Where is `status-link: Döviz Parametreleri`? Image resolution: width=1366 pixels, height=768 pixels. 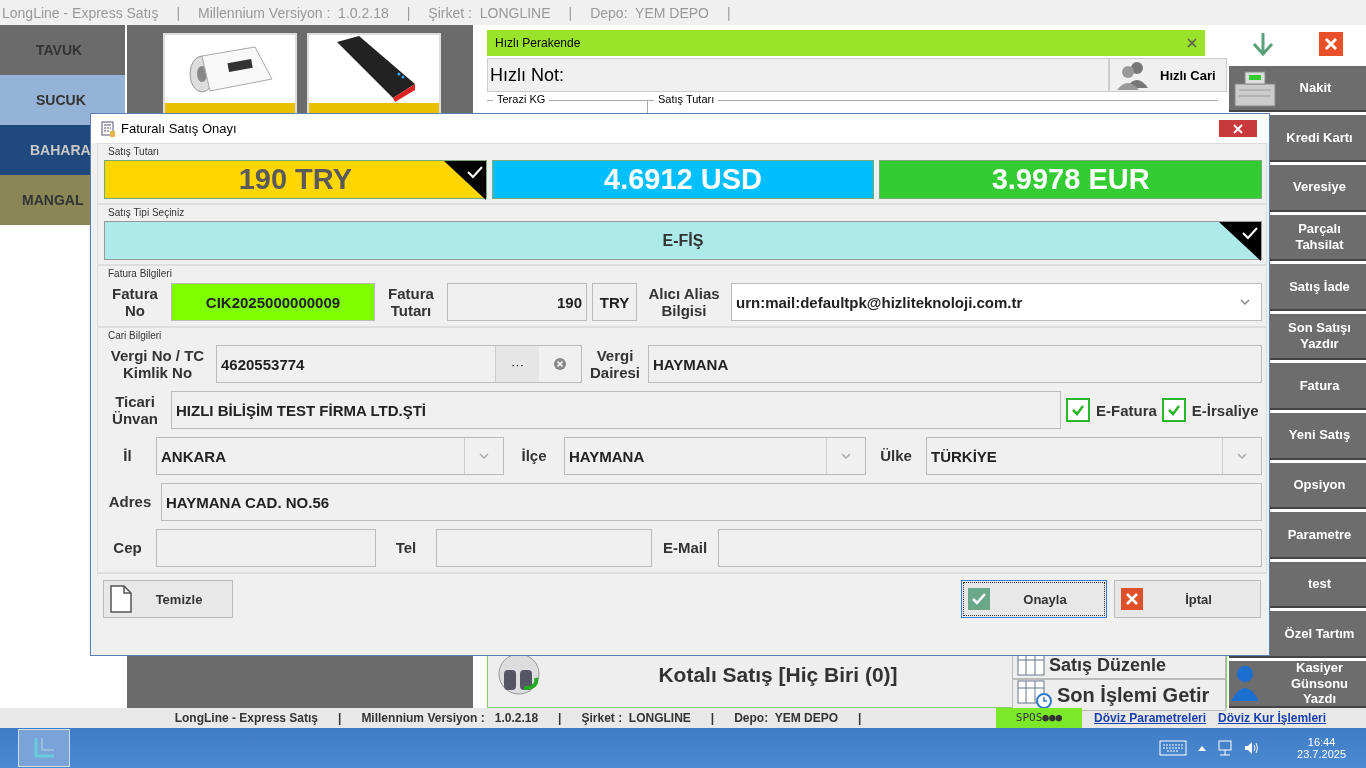
status-link: Döviz Parametreleri is located at coordinates (1150, 718).